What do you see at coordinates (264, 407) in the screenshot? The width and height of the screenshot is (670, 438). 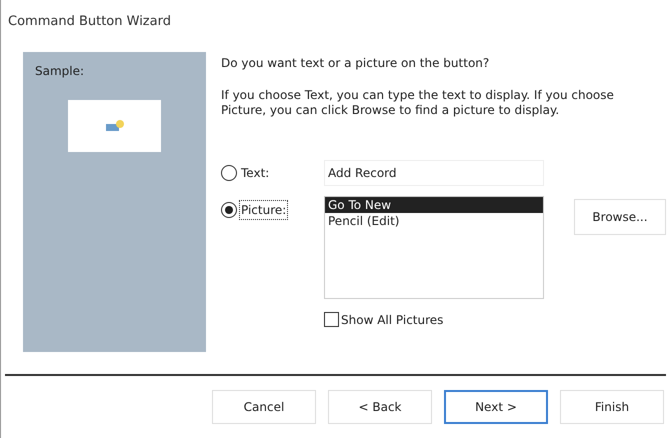 I see `wizard-button: Cancel` at bounding box center [264, 407].